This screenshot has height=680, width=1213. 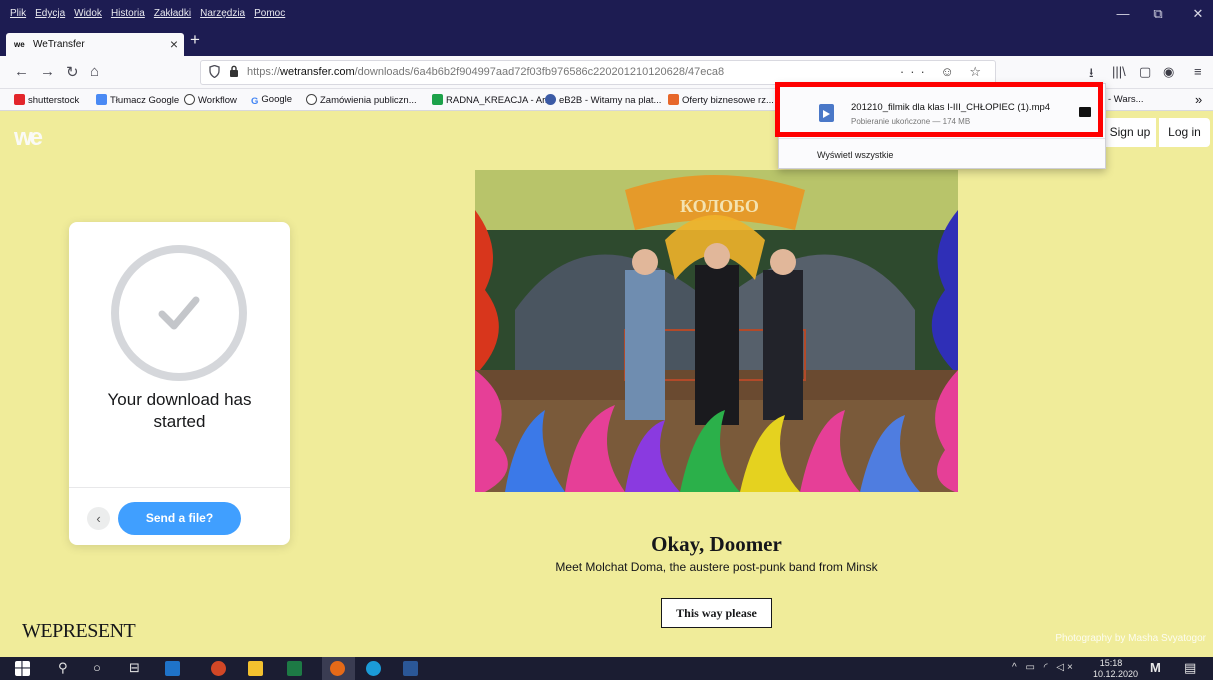 I want to click on taskbar-clock: 15:18 10.12.2020, so click(x=1116, y=669).